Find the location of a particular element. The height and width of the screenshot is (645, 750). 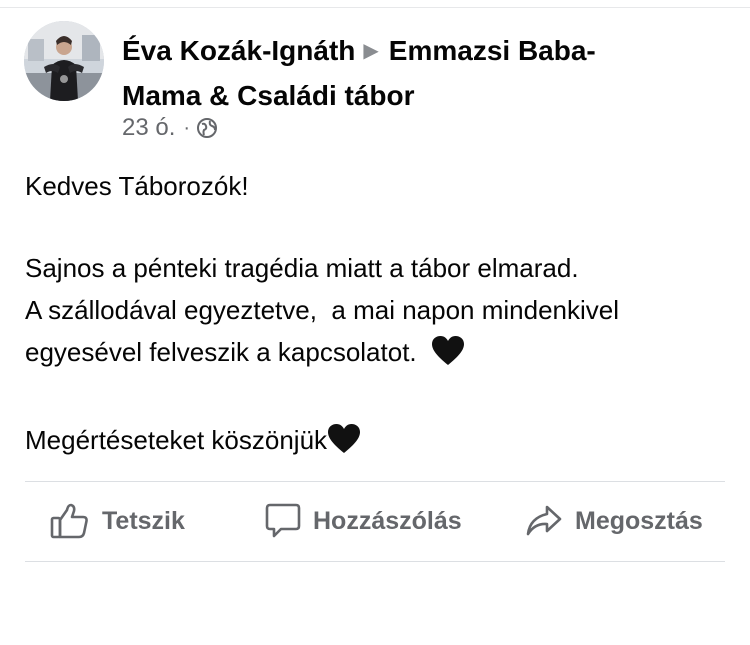

post-greeting: Kedves Táborozók! is located at coordinates (137, 186).